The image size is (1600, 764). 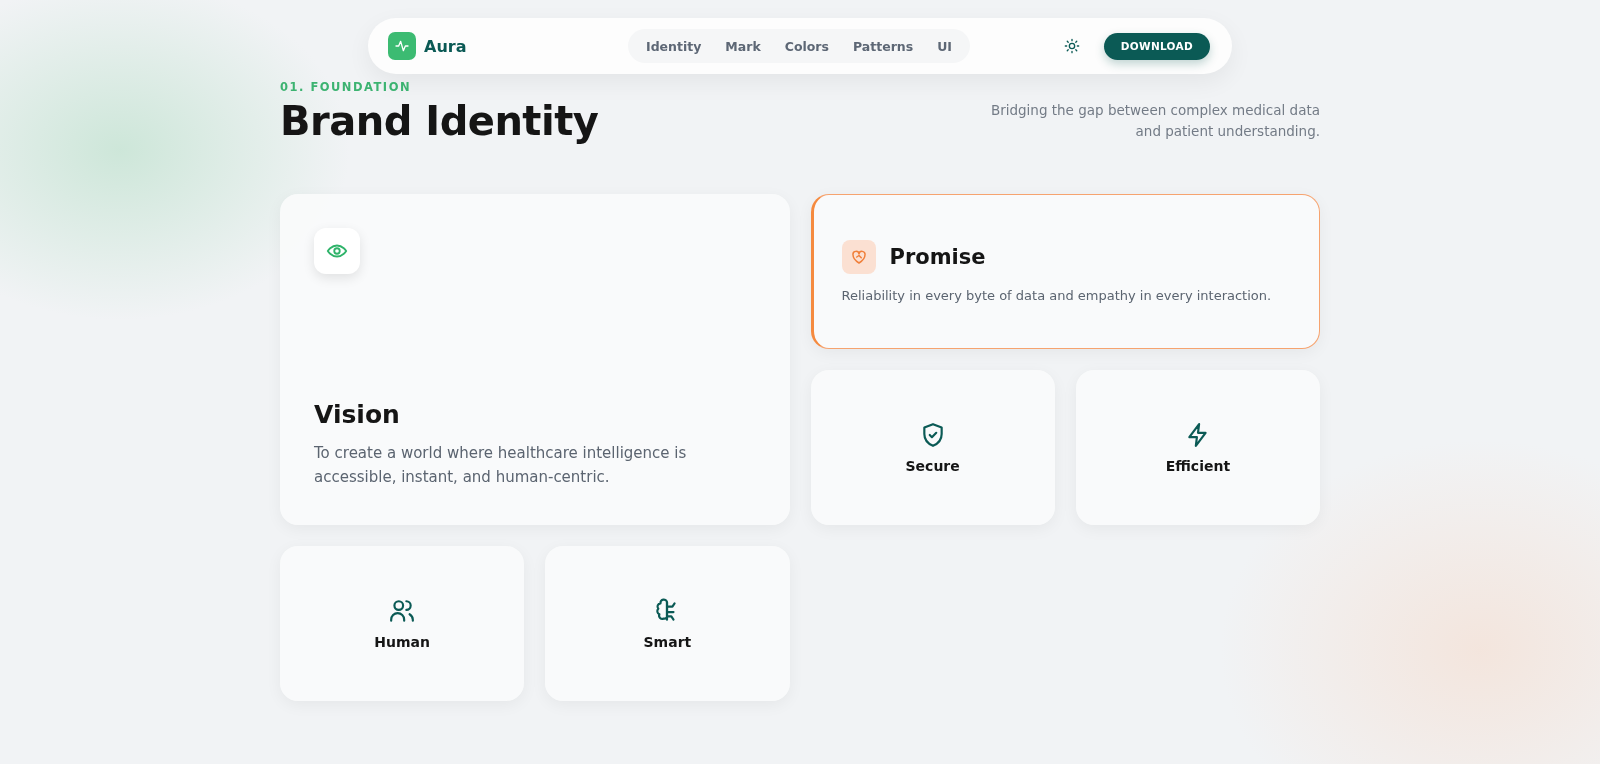 What do you see at coordinates (858, 257) in the screenshot?
I see `heart-icon` at bounding box center [858, 257].